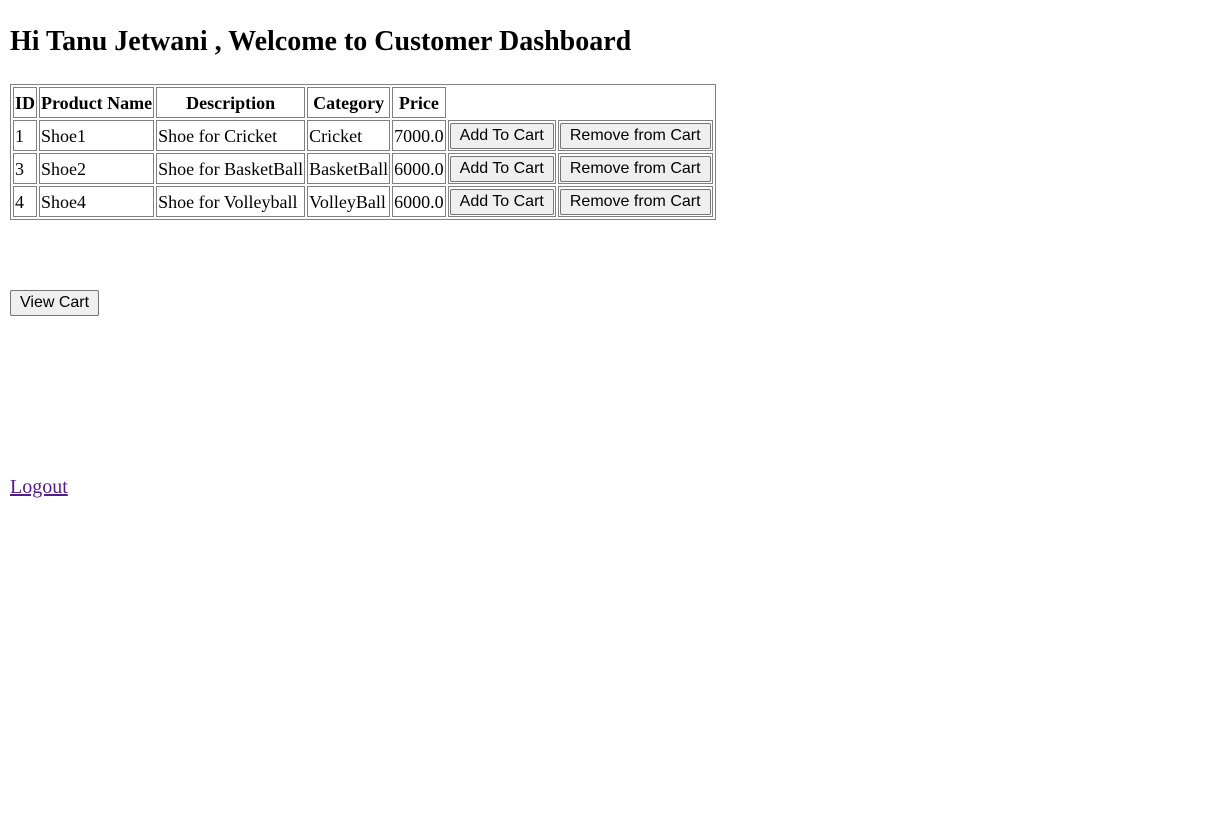  I want to click on header-price: Price, so click(419, 102).